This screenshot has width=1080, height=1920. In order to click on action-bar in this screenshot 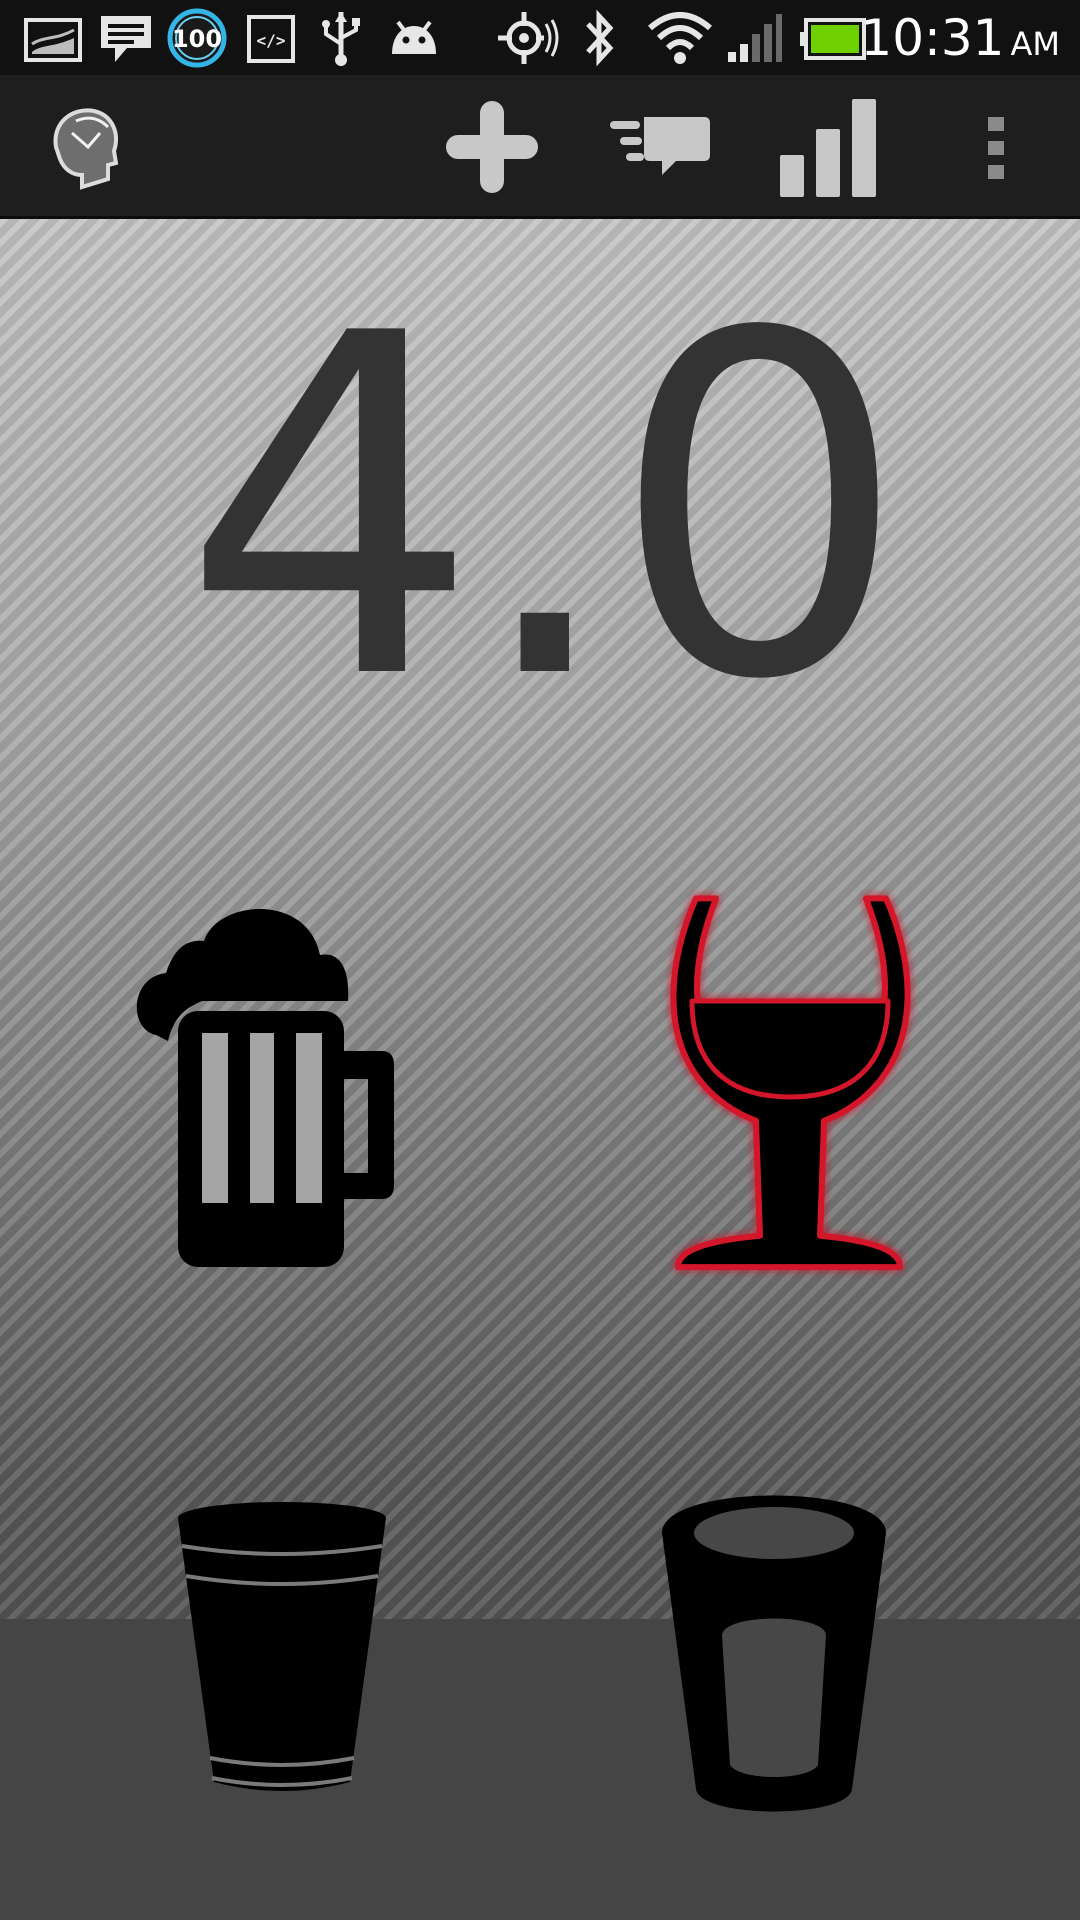, I will do `click(540, 147)`.